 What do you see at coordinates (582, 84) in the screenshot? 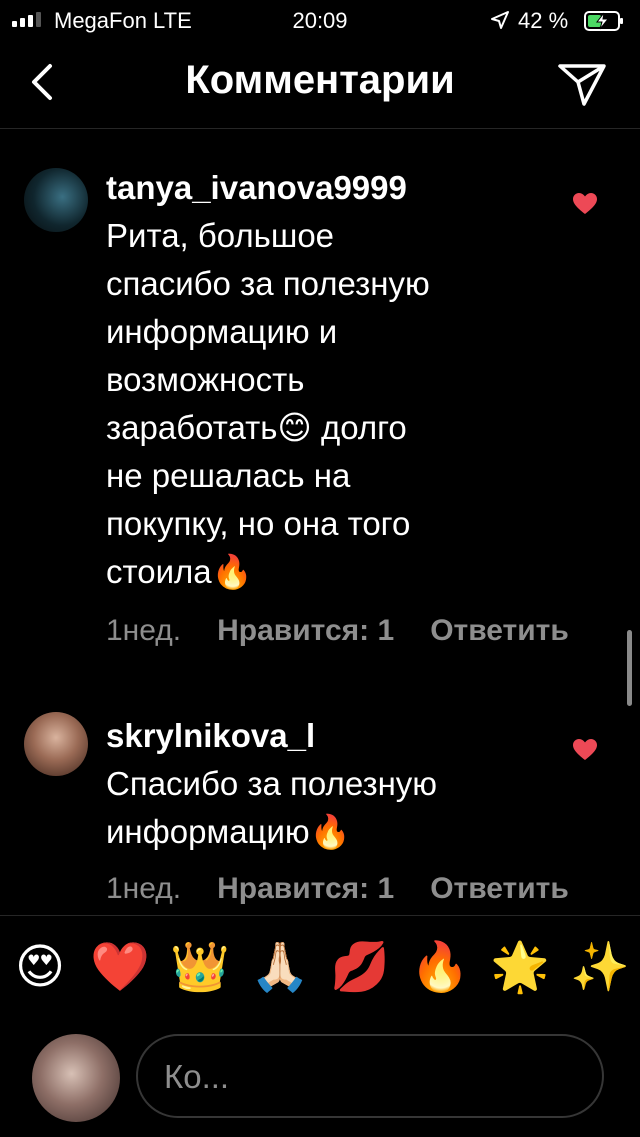
I see `paper-plane-icon` at bounding box center [582, 84].